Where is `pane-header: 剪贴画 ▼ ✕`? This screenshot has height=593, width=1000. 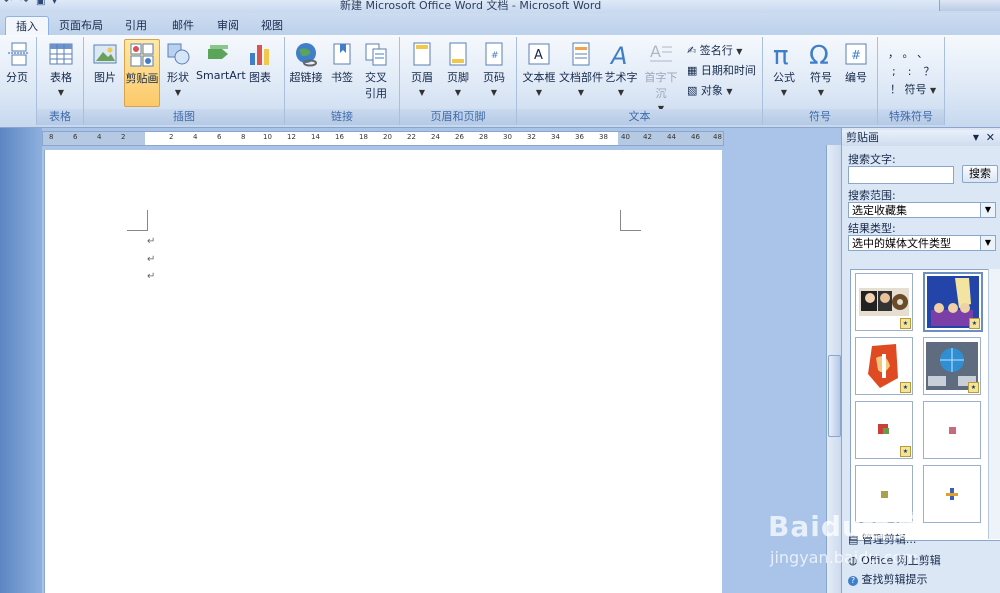
pane-header: 剪贴画 ▼ ✕ is located at coordinates (921, 138).